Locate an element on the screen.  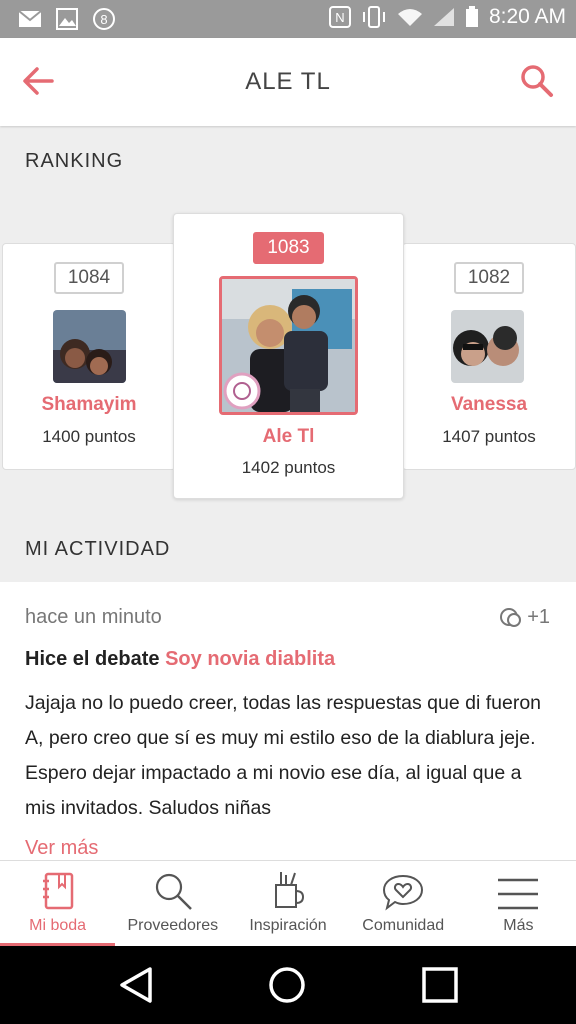
ranking-card-left: 1084 Shamayim 1400 puntos is located at coordinates (89, 356).